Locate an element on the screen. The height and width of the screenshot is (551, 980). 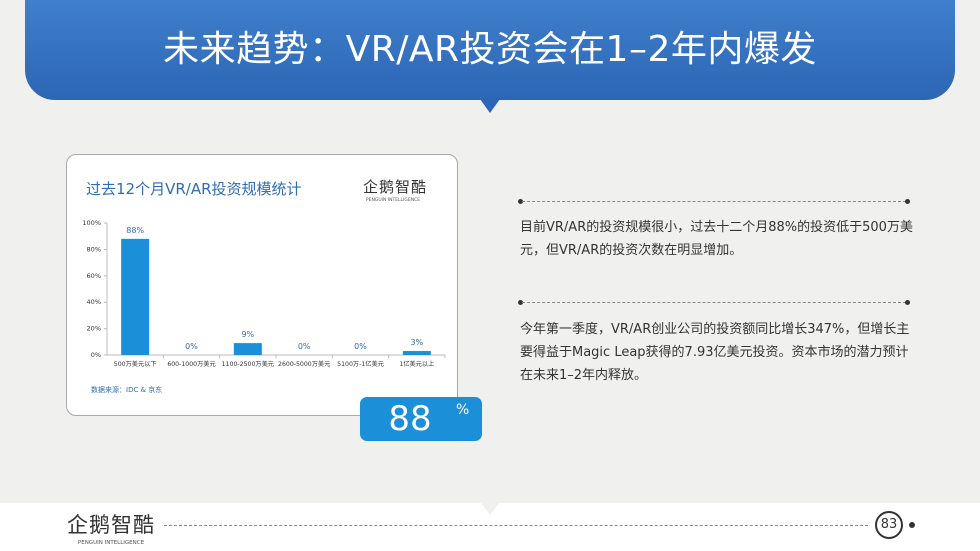
highlight-badge: 88 % is located at coordinates (421, 419).